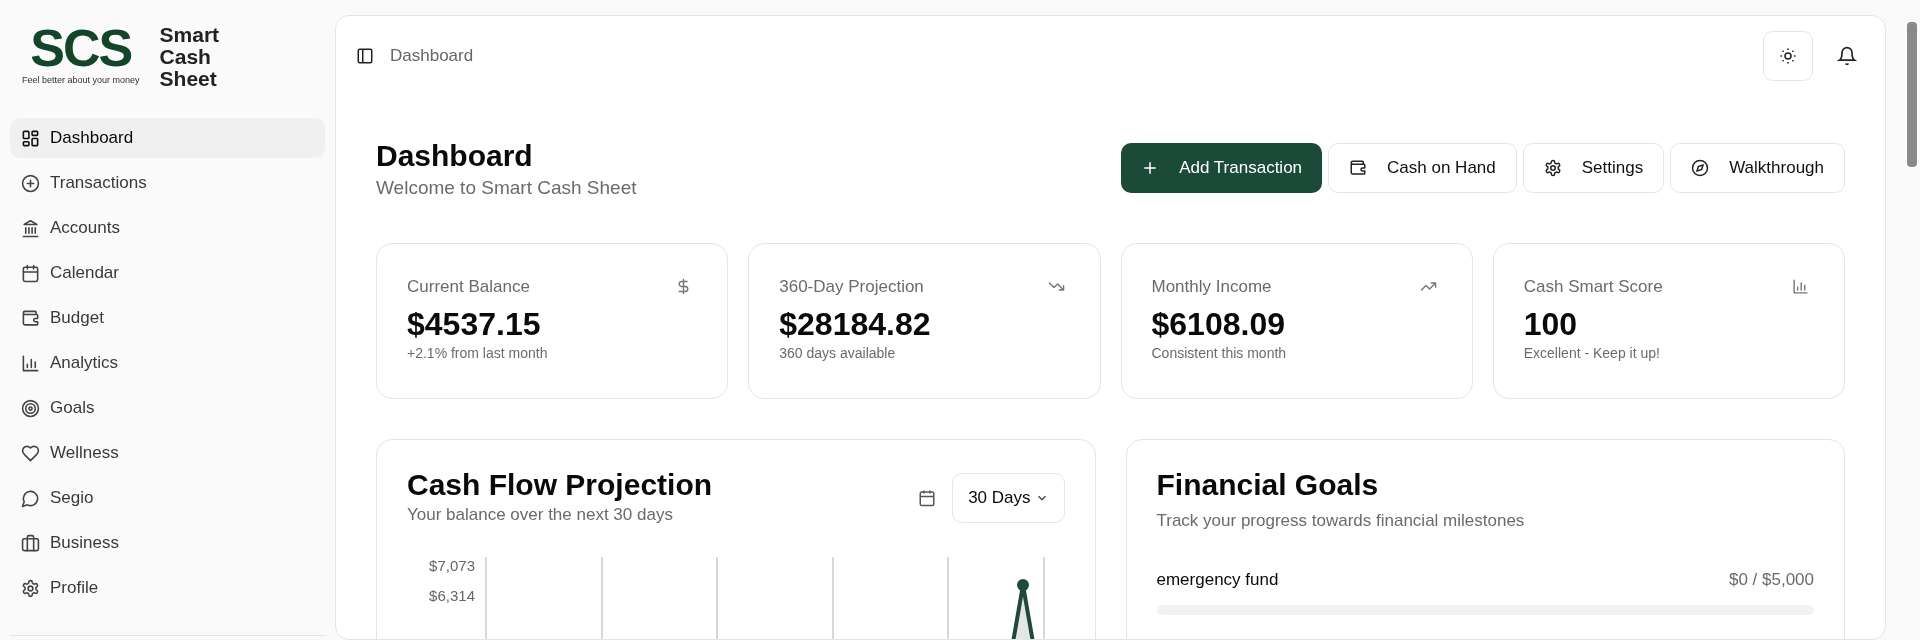 This screenshot has width=1920, height=640. Describe the element at coordinates (167, 498) in the screenshot. I see `sidebar-item: Segio` at that location.